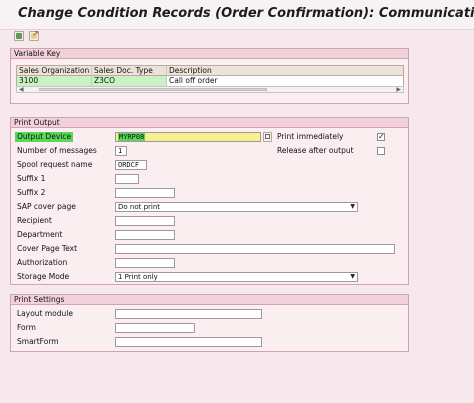 This screenshot has height=403, width=474. What do you see at coordinates (155, 328) in the screenshot?
I see `form-input` at bounding box center [155, 328].